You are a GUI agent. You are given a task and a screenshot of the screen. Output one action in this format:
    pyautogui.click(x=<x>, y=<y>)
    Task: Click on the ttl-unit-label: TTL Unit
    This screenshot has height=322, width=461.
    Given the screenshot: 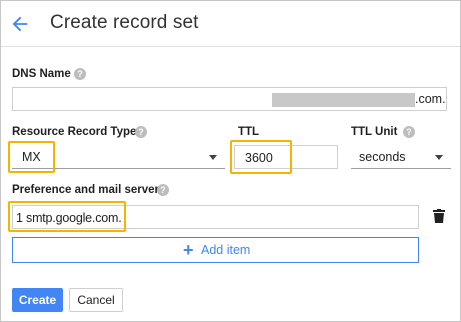 What is the action you would take?
    pyautogui.click(x=374, y=132)
    